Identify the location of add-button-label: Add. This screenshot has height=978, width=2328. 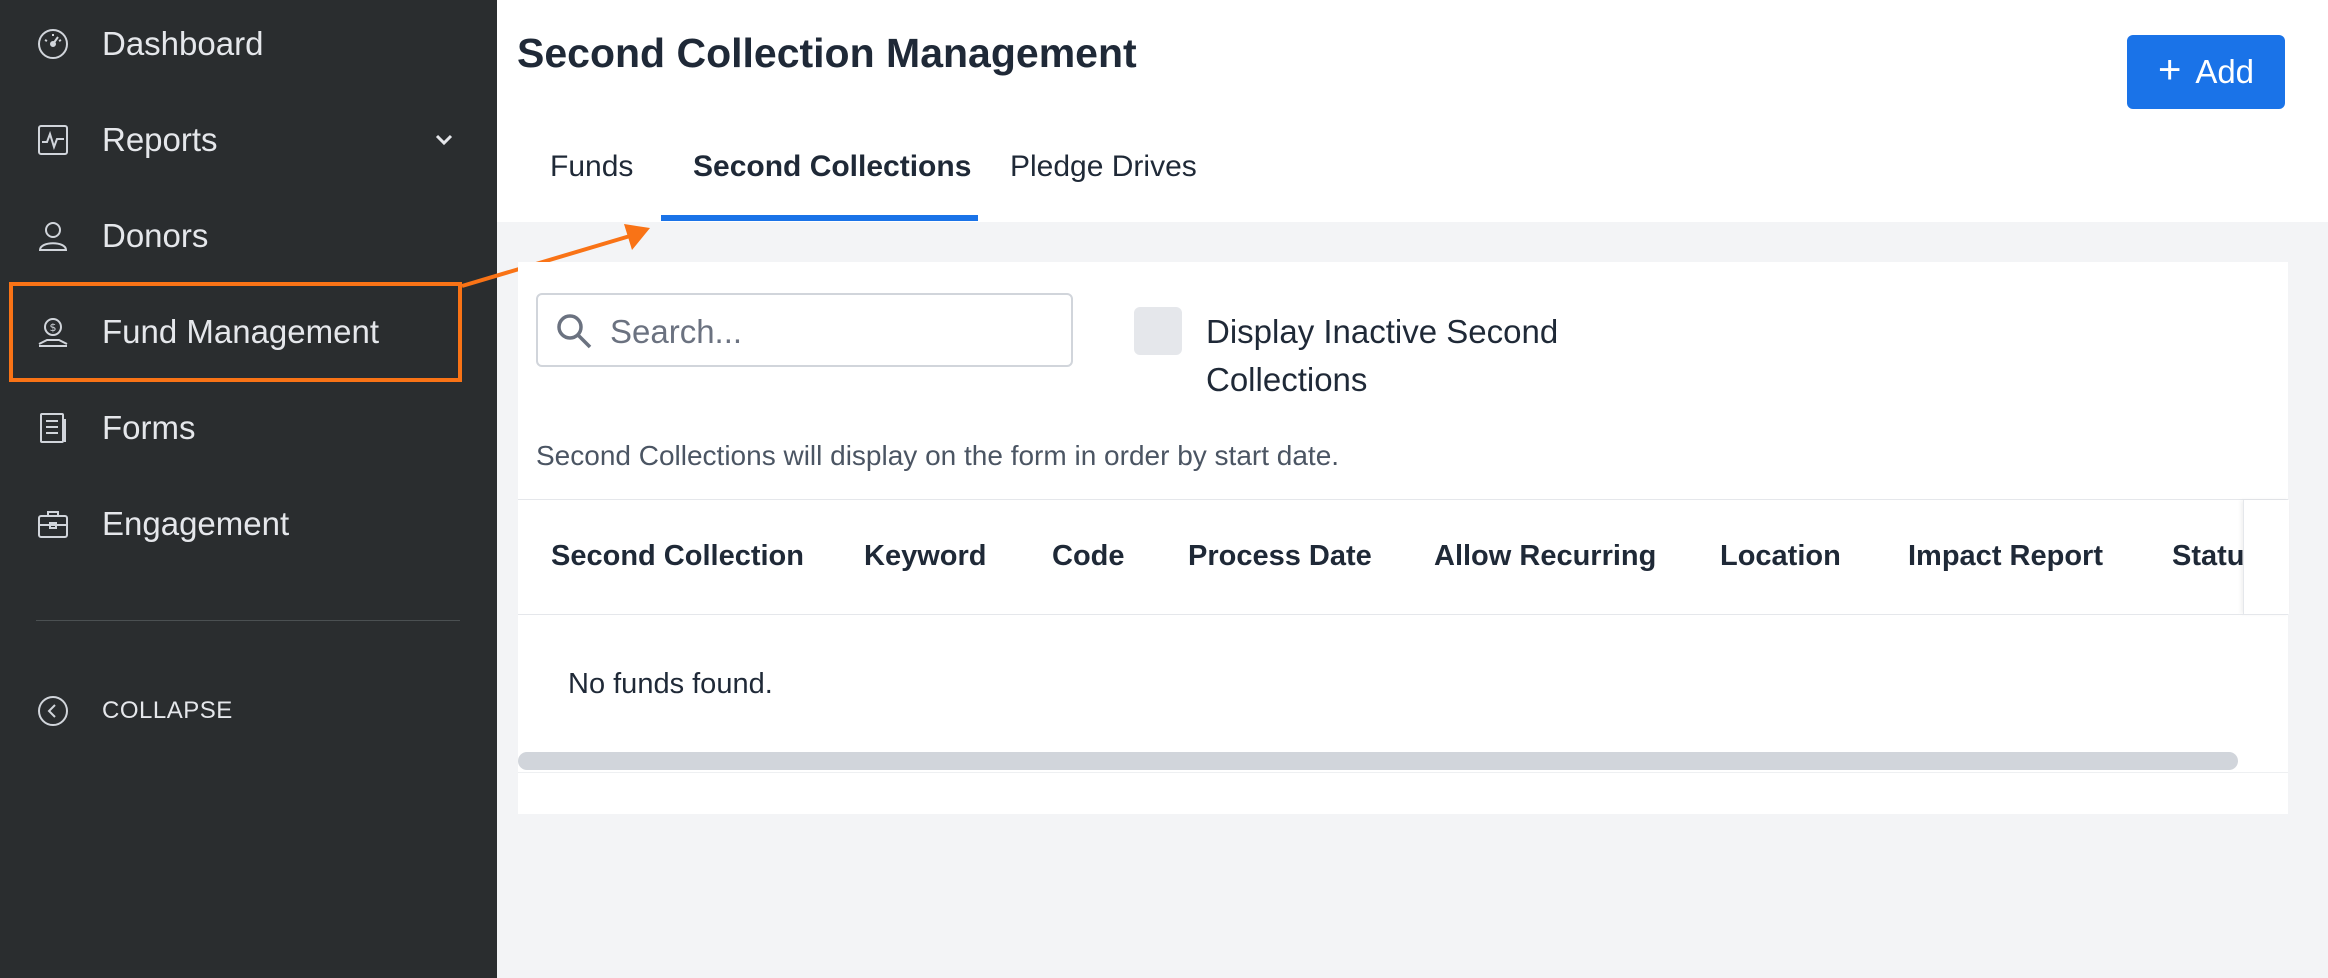
(2225, 71).